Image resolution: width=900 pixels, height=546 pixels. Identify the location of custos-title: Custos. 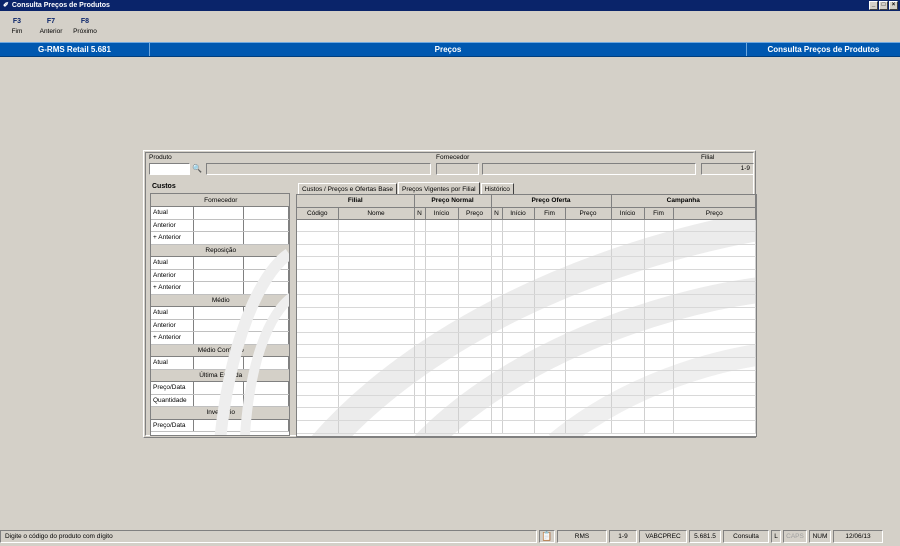
(164, 186).